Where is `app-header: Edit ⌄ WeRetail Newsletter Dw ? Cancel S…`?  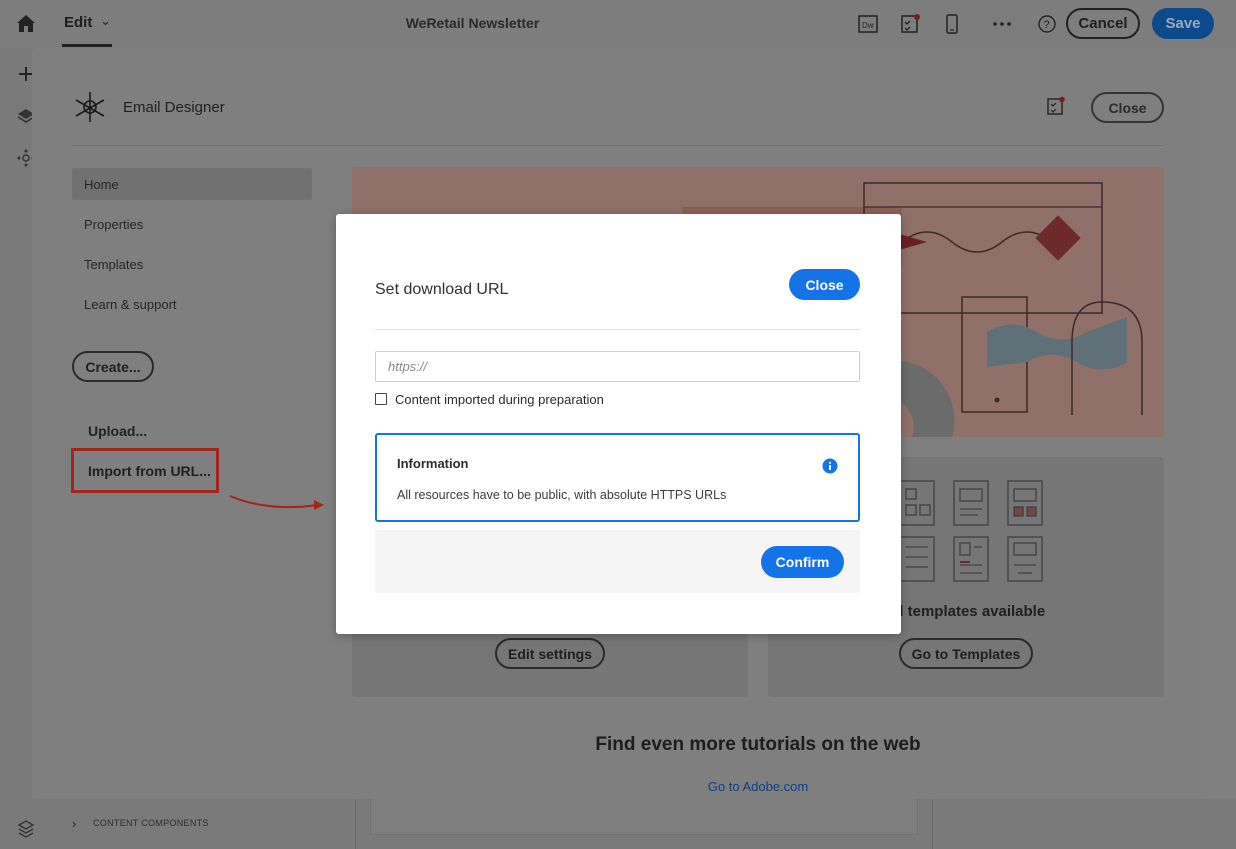
app-header: Edit ⌄ WeRetail Newsletter Dw ? Cancel S… is located at coordinates (618, 24).